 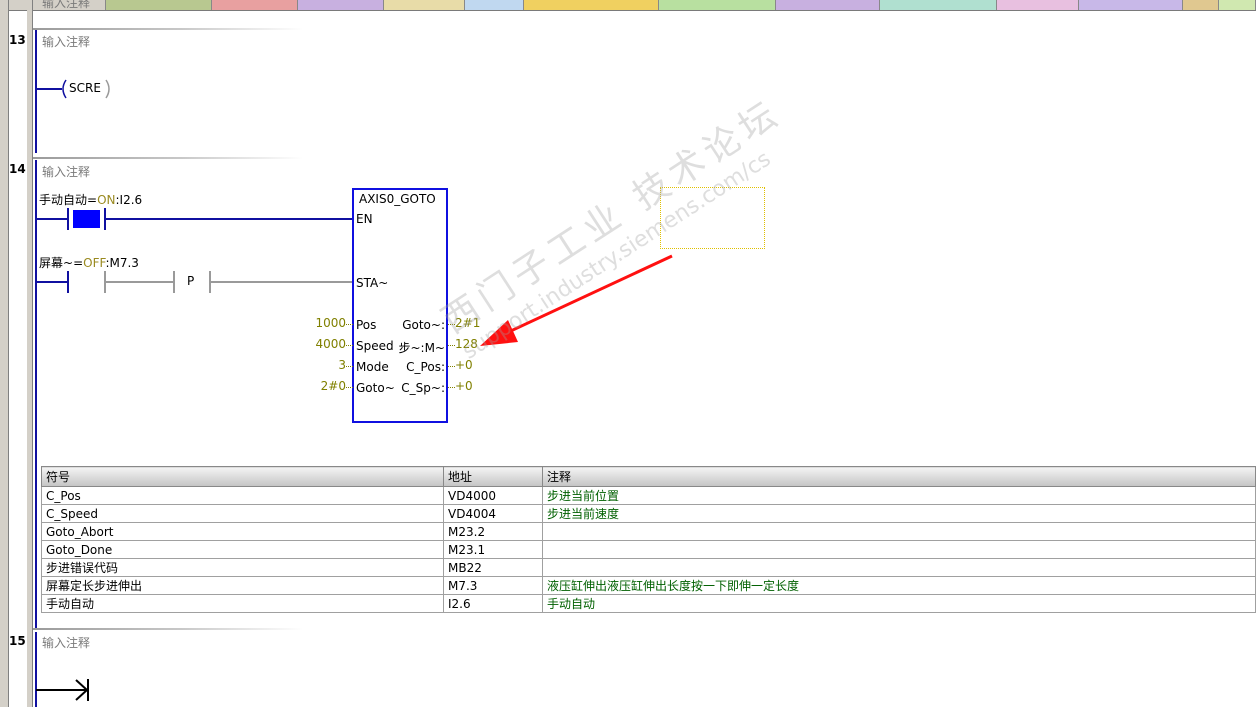 What do you see at coordinates (323, 344) in the screenshot?
I see `input-value-speed: 4000` at bounding box center [323, 344].